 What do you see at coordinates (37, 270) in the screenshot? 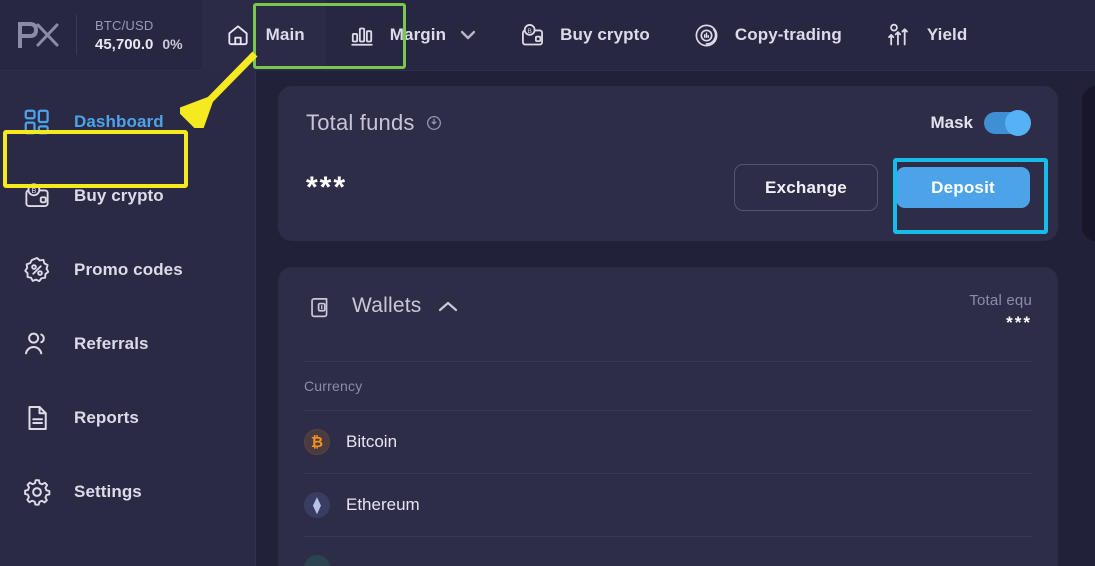
I see `percent-badge-icon` at bounding box center [37, 270].